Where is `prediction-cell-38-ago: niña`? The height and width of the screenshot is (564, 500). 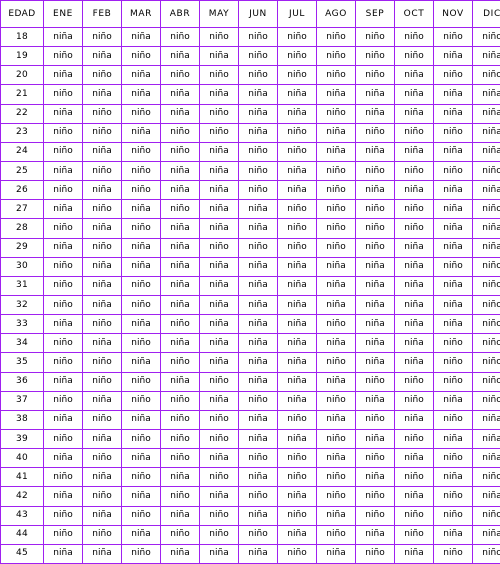 prediction-cell-38-ago: niña is located at coordinates (336, 419).